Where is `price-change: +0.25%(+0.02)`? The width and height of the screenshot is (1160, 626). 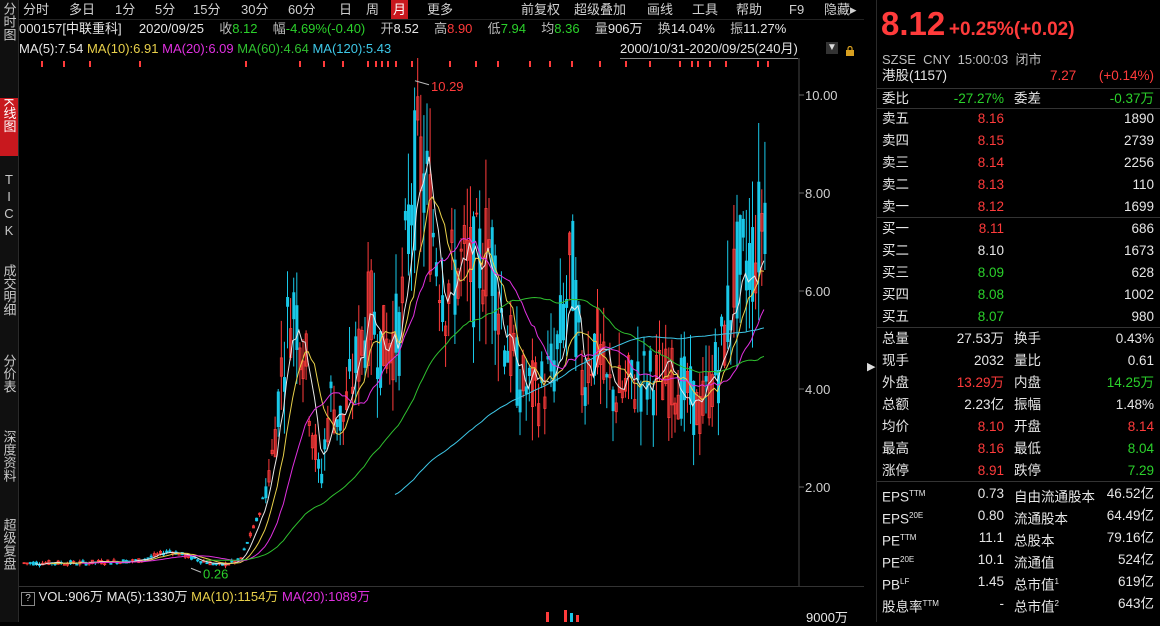 price-change: +0.25%(+0.02) is located at coordinates (1011, 29).